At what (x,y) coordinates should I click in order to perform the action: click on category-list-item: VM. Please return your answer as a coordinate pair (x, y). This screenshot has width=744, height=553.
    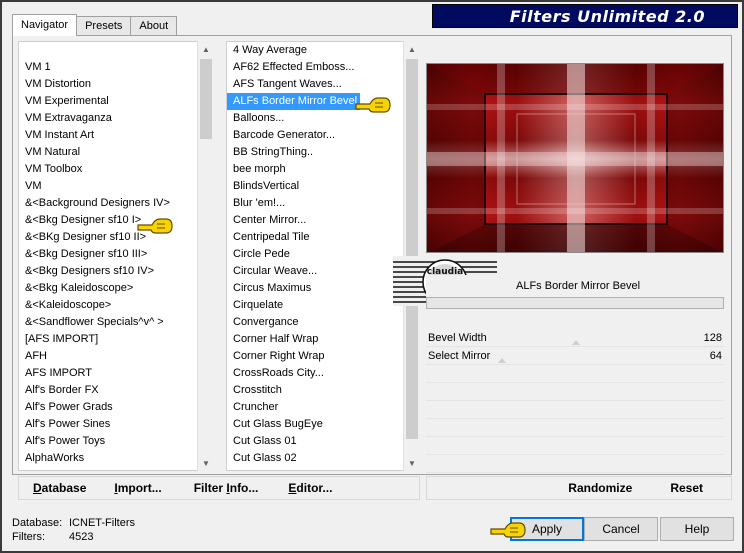
    Looking at the image, I should click on (116, 186).